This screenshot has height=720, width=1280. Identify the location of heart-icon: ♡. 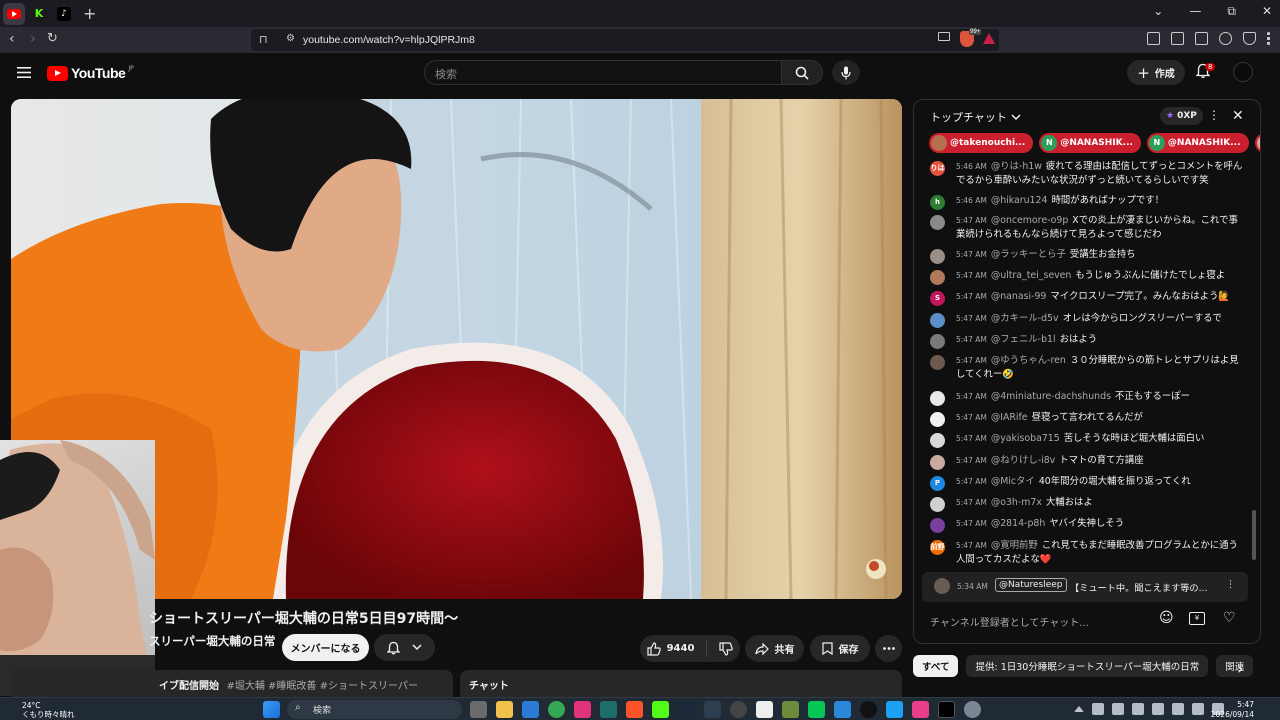
(1229, 618).